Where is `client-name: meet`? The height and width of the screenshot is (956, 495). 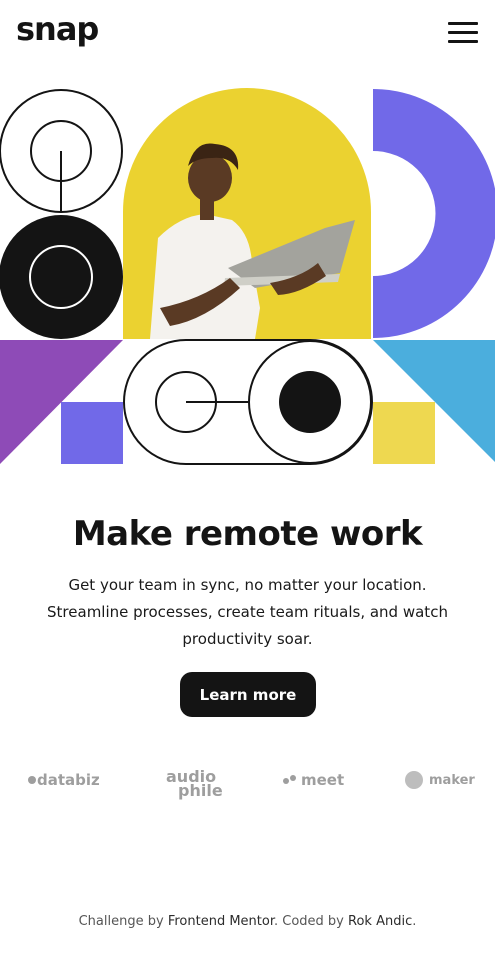 client-name: meet is located at coordinates (323, 780).